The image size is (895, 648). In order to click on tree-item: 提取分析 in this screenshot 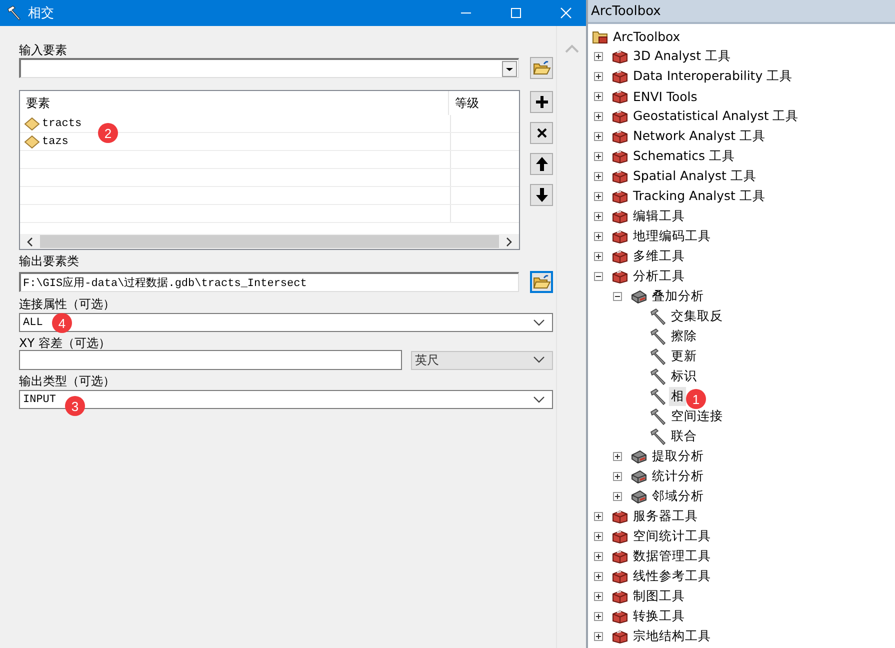, I will do `click(678, 456)`.